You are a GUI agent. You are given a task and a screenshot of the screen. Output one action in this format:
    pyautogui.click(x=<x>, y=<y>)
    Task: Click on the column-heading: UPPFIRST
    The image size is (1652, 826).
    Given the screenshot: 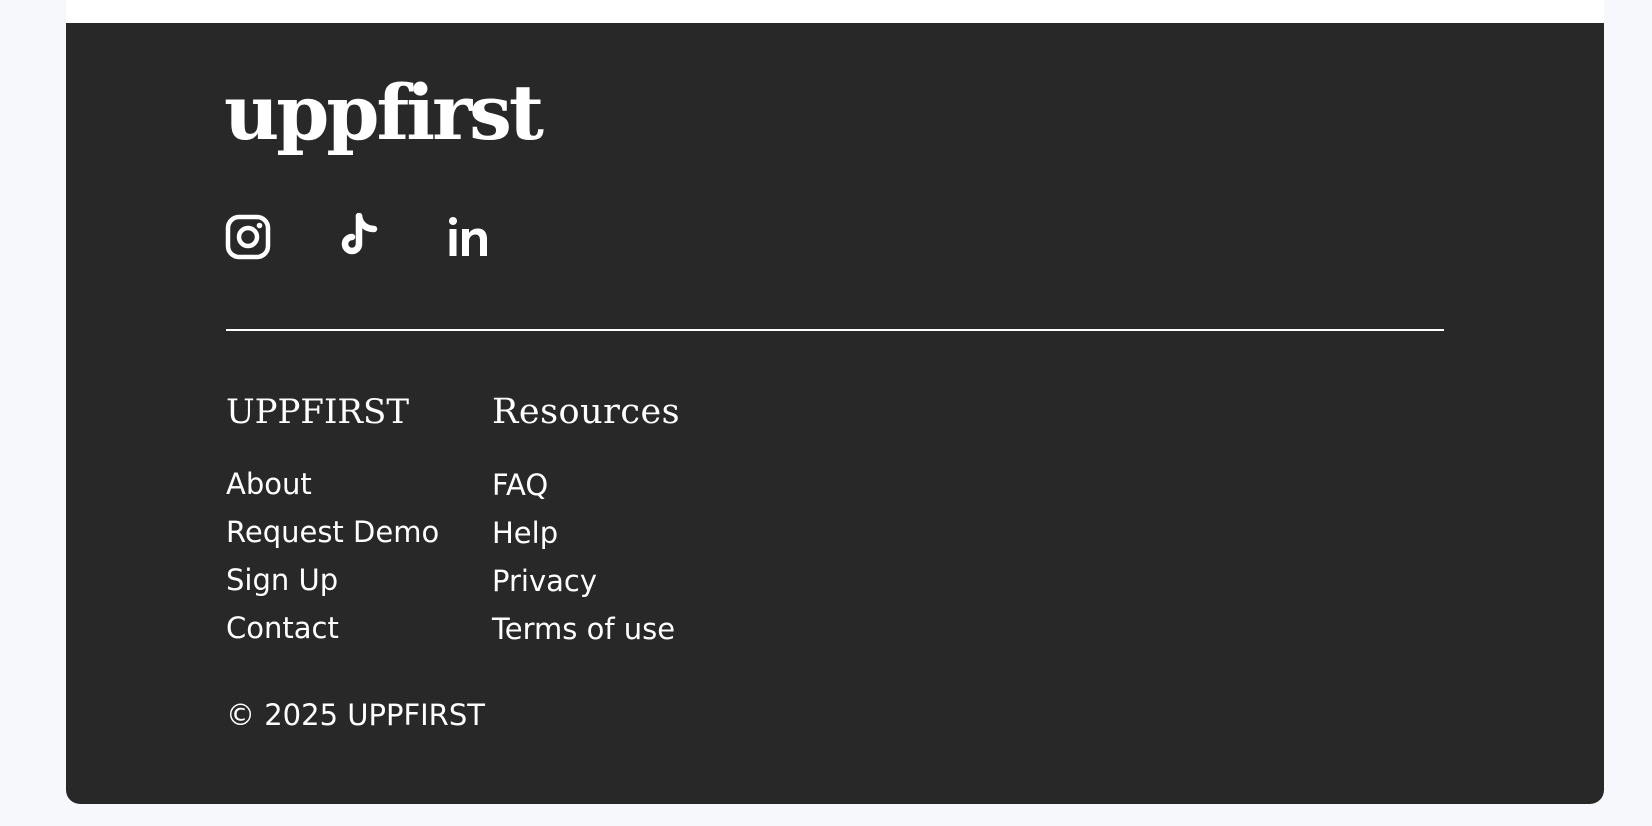 What is the action you would take?
    pyautogui.click(x=317, y=412)
    